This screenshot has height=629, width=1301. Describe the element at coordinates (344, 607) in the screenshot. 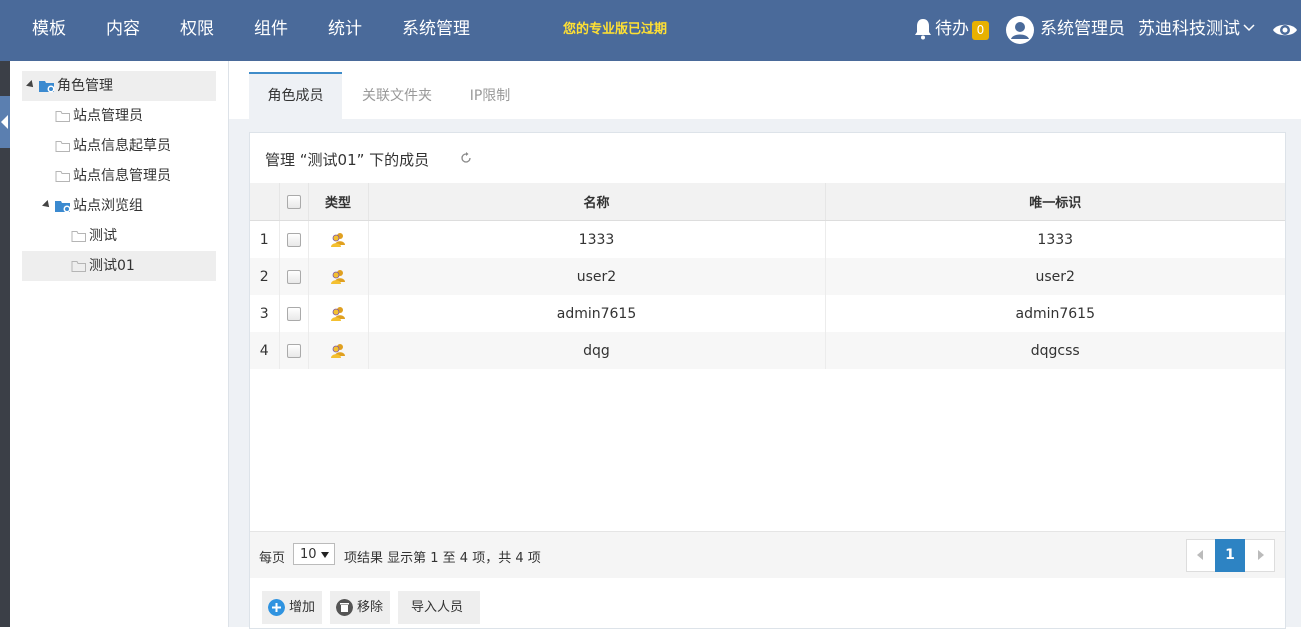

I see `trash-icon` at that location.